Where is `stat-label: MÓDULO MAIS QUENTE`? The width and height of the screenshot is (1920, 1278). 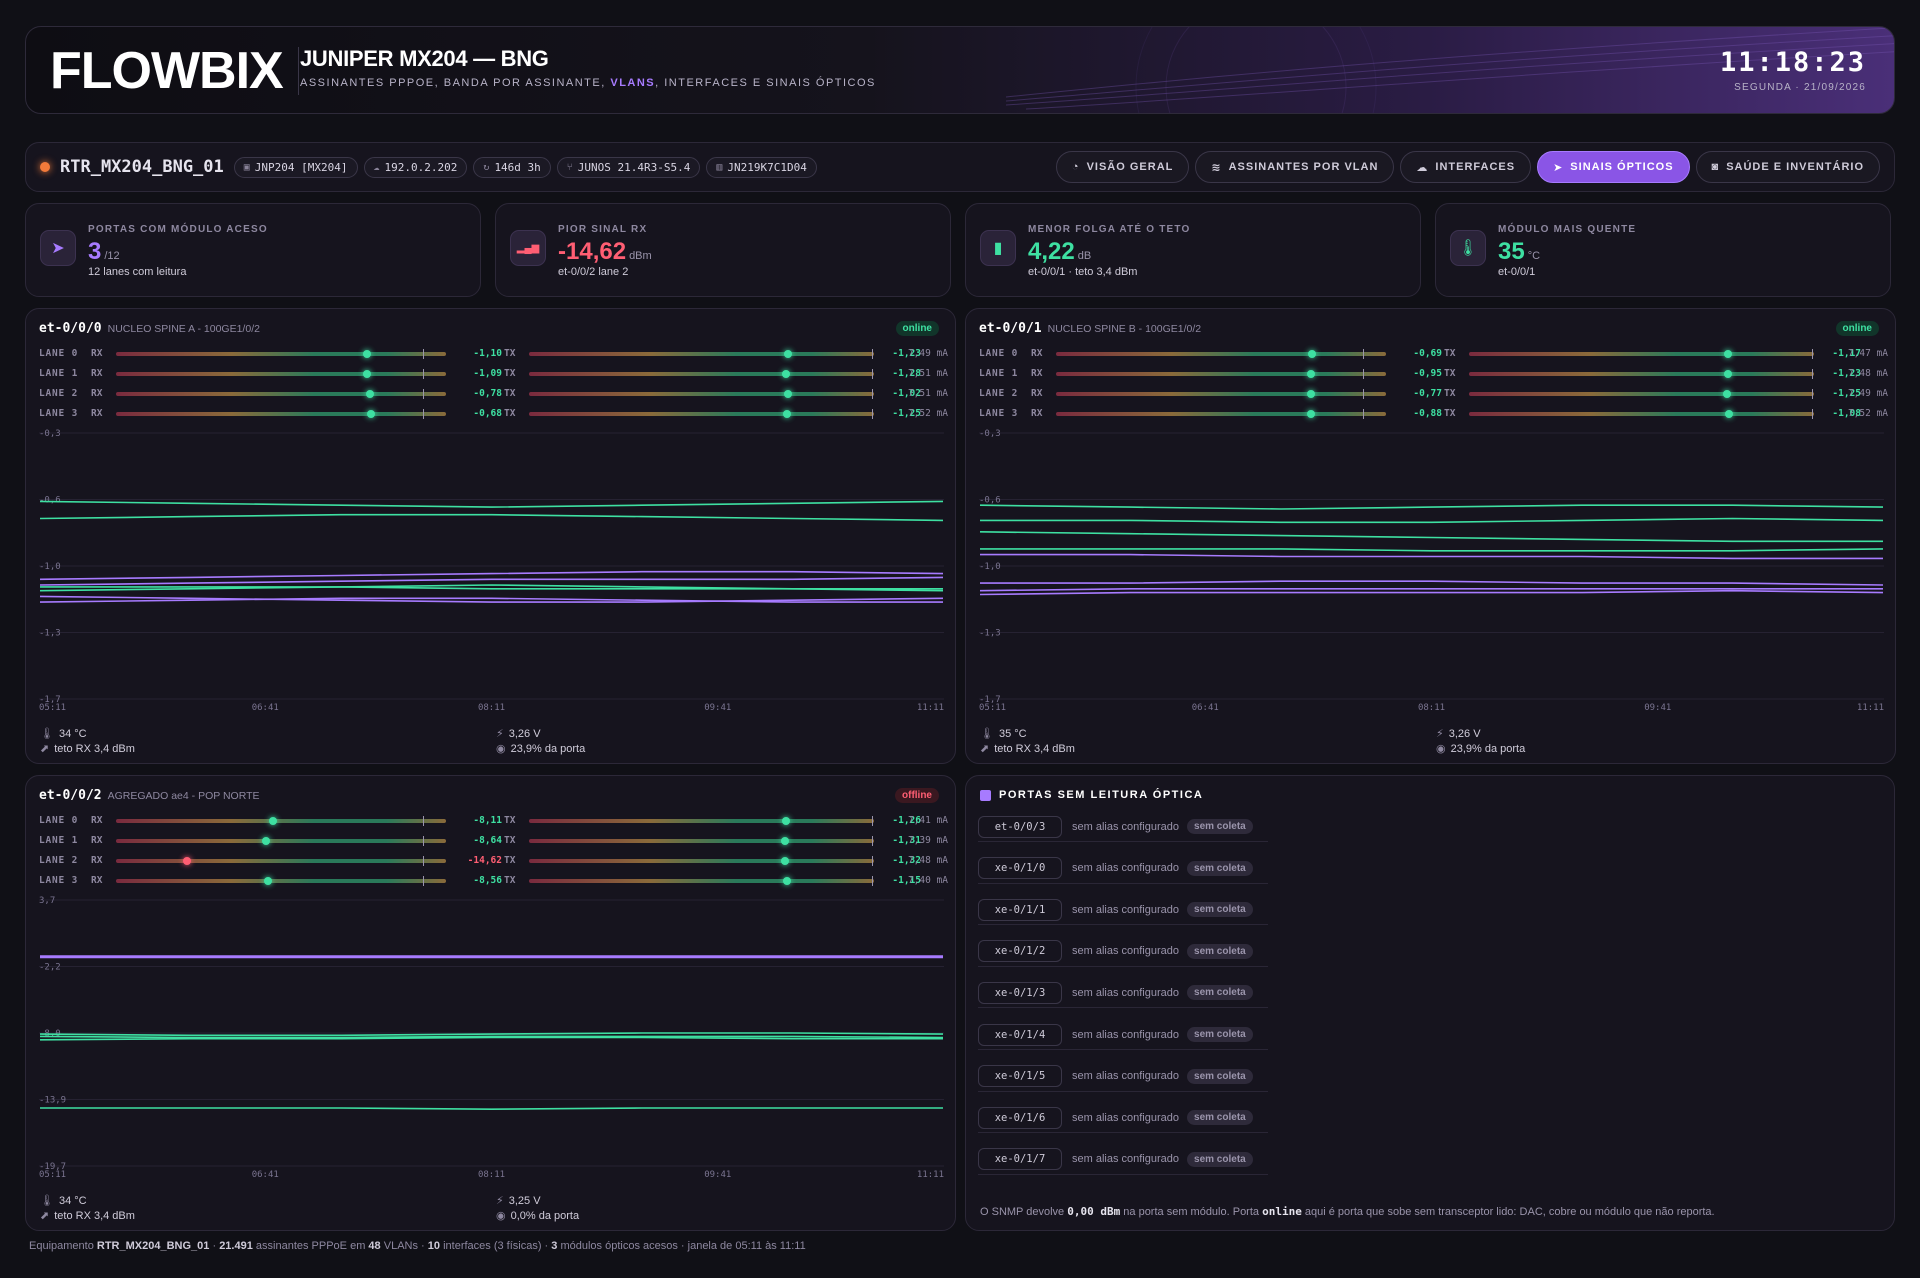
stat-label: MÓDULO MAIS QUENTE is located at coordinates (1567, 229).